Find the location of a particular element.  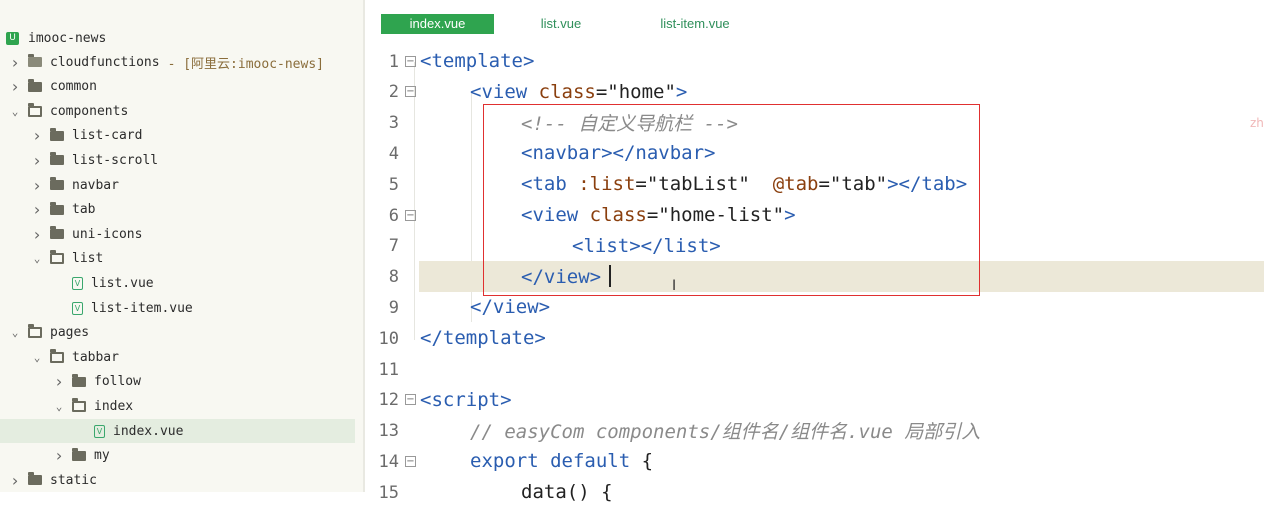

tree-item-label: list-scroll is located at coordinates (115, 160).